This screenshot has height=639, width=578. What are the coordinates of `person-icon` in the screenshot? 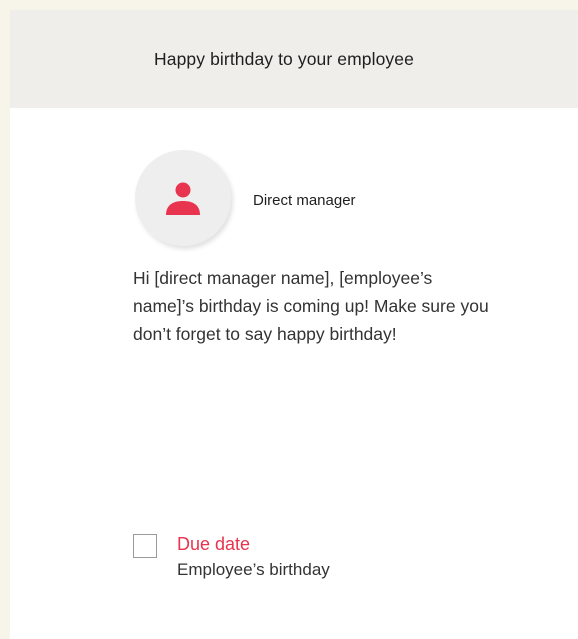 It's located at (183, 198).